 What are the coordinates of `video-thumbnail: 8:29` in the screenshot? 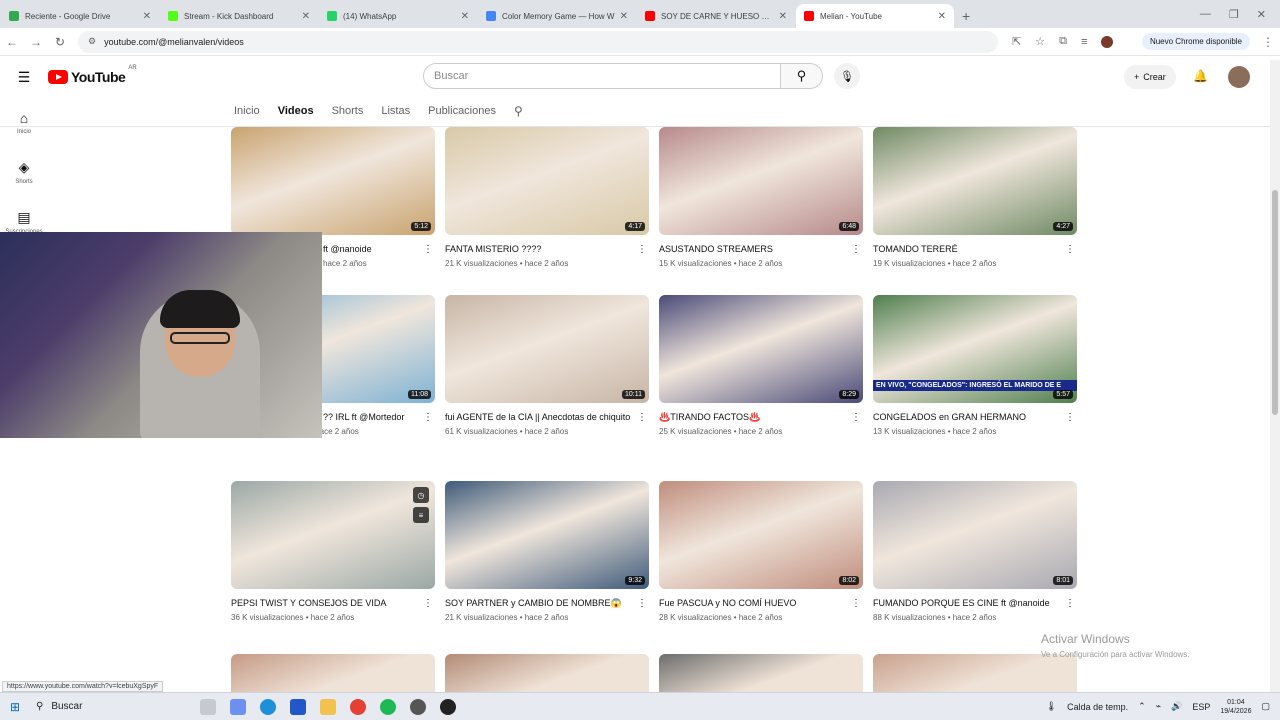 It's located at (761, 349).